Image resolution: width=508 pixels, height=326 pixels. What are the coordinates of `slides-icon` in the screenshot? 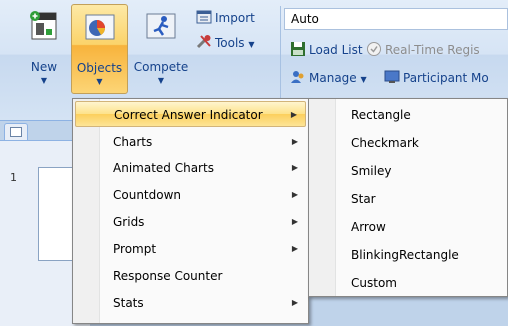 It's located at (16, 132).